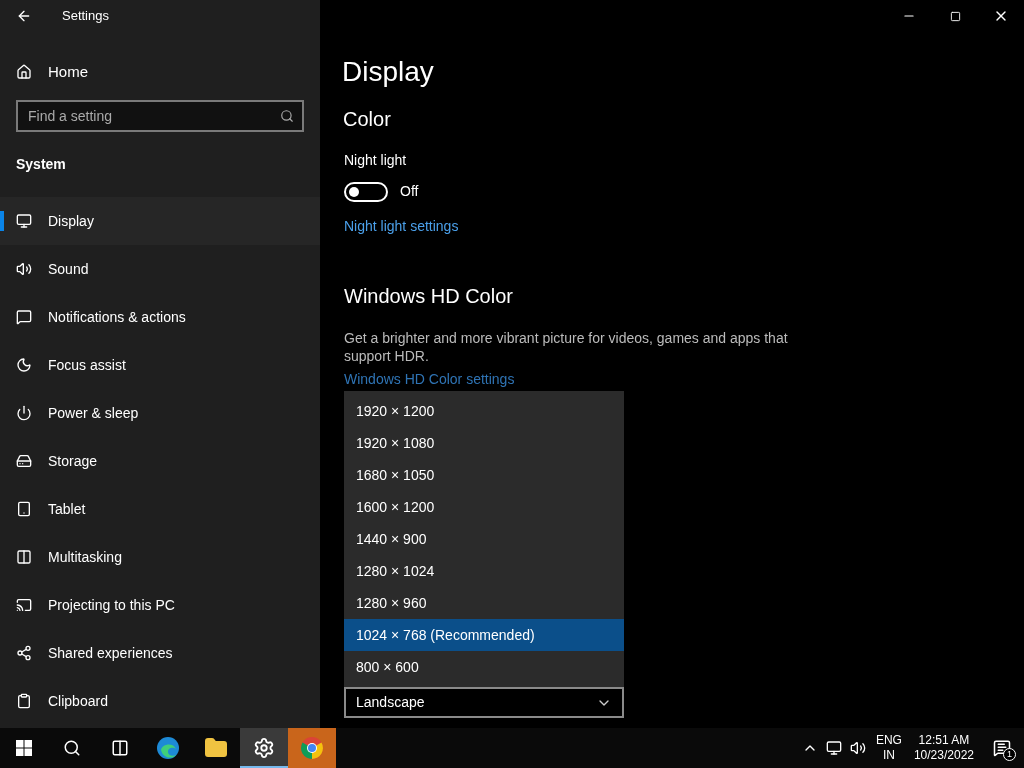 The width and height of the screenshot is (1024, 768). I want to click on sidebar-item: Tablet, so click(160, 509).